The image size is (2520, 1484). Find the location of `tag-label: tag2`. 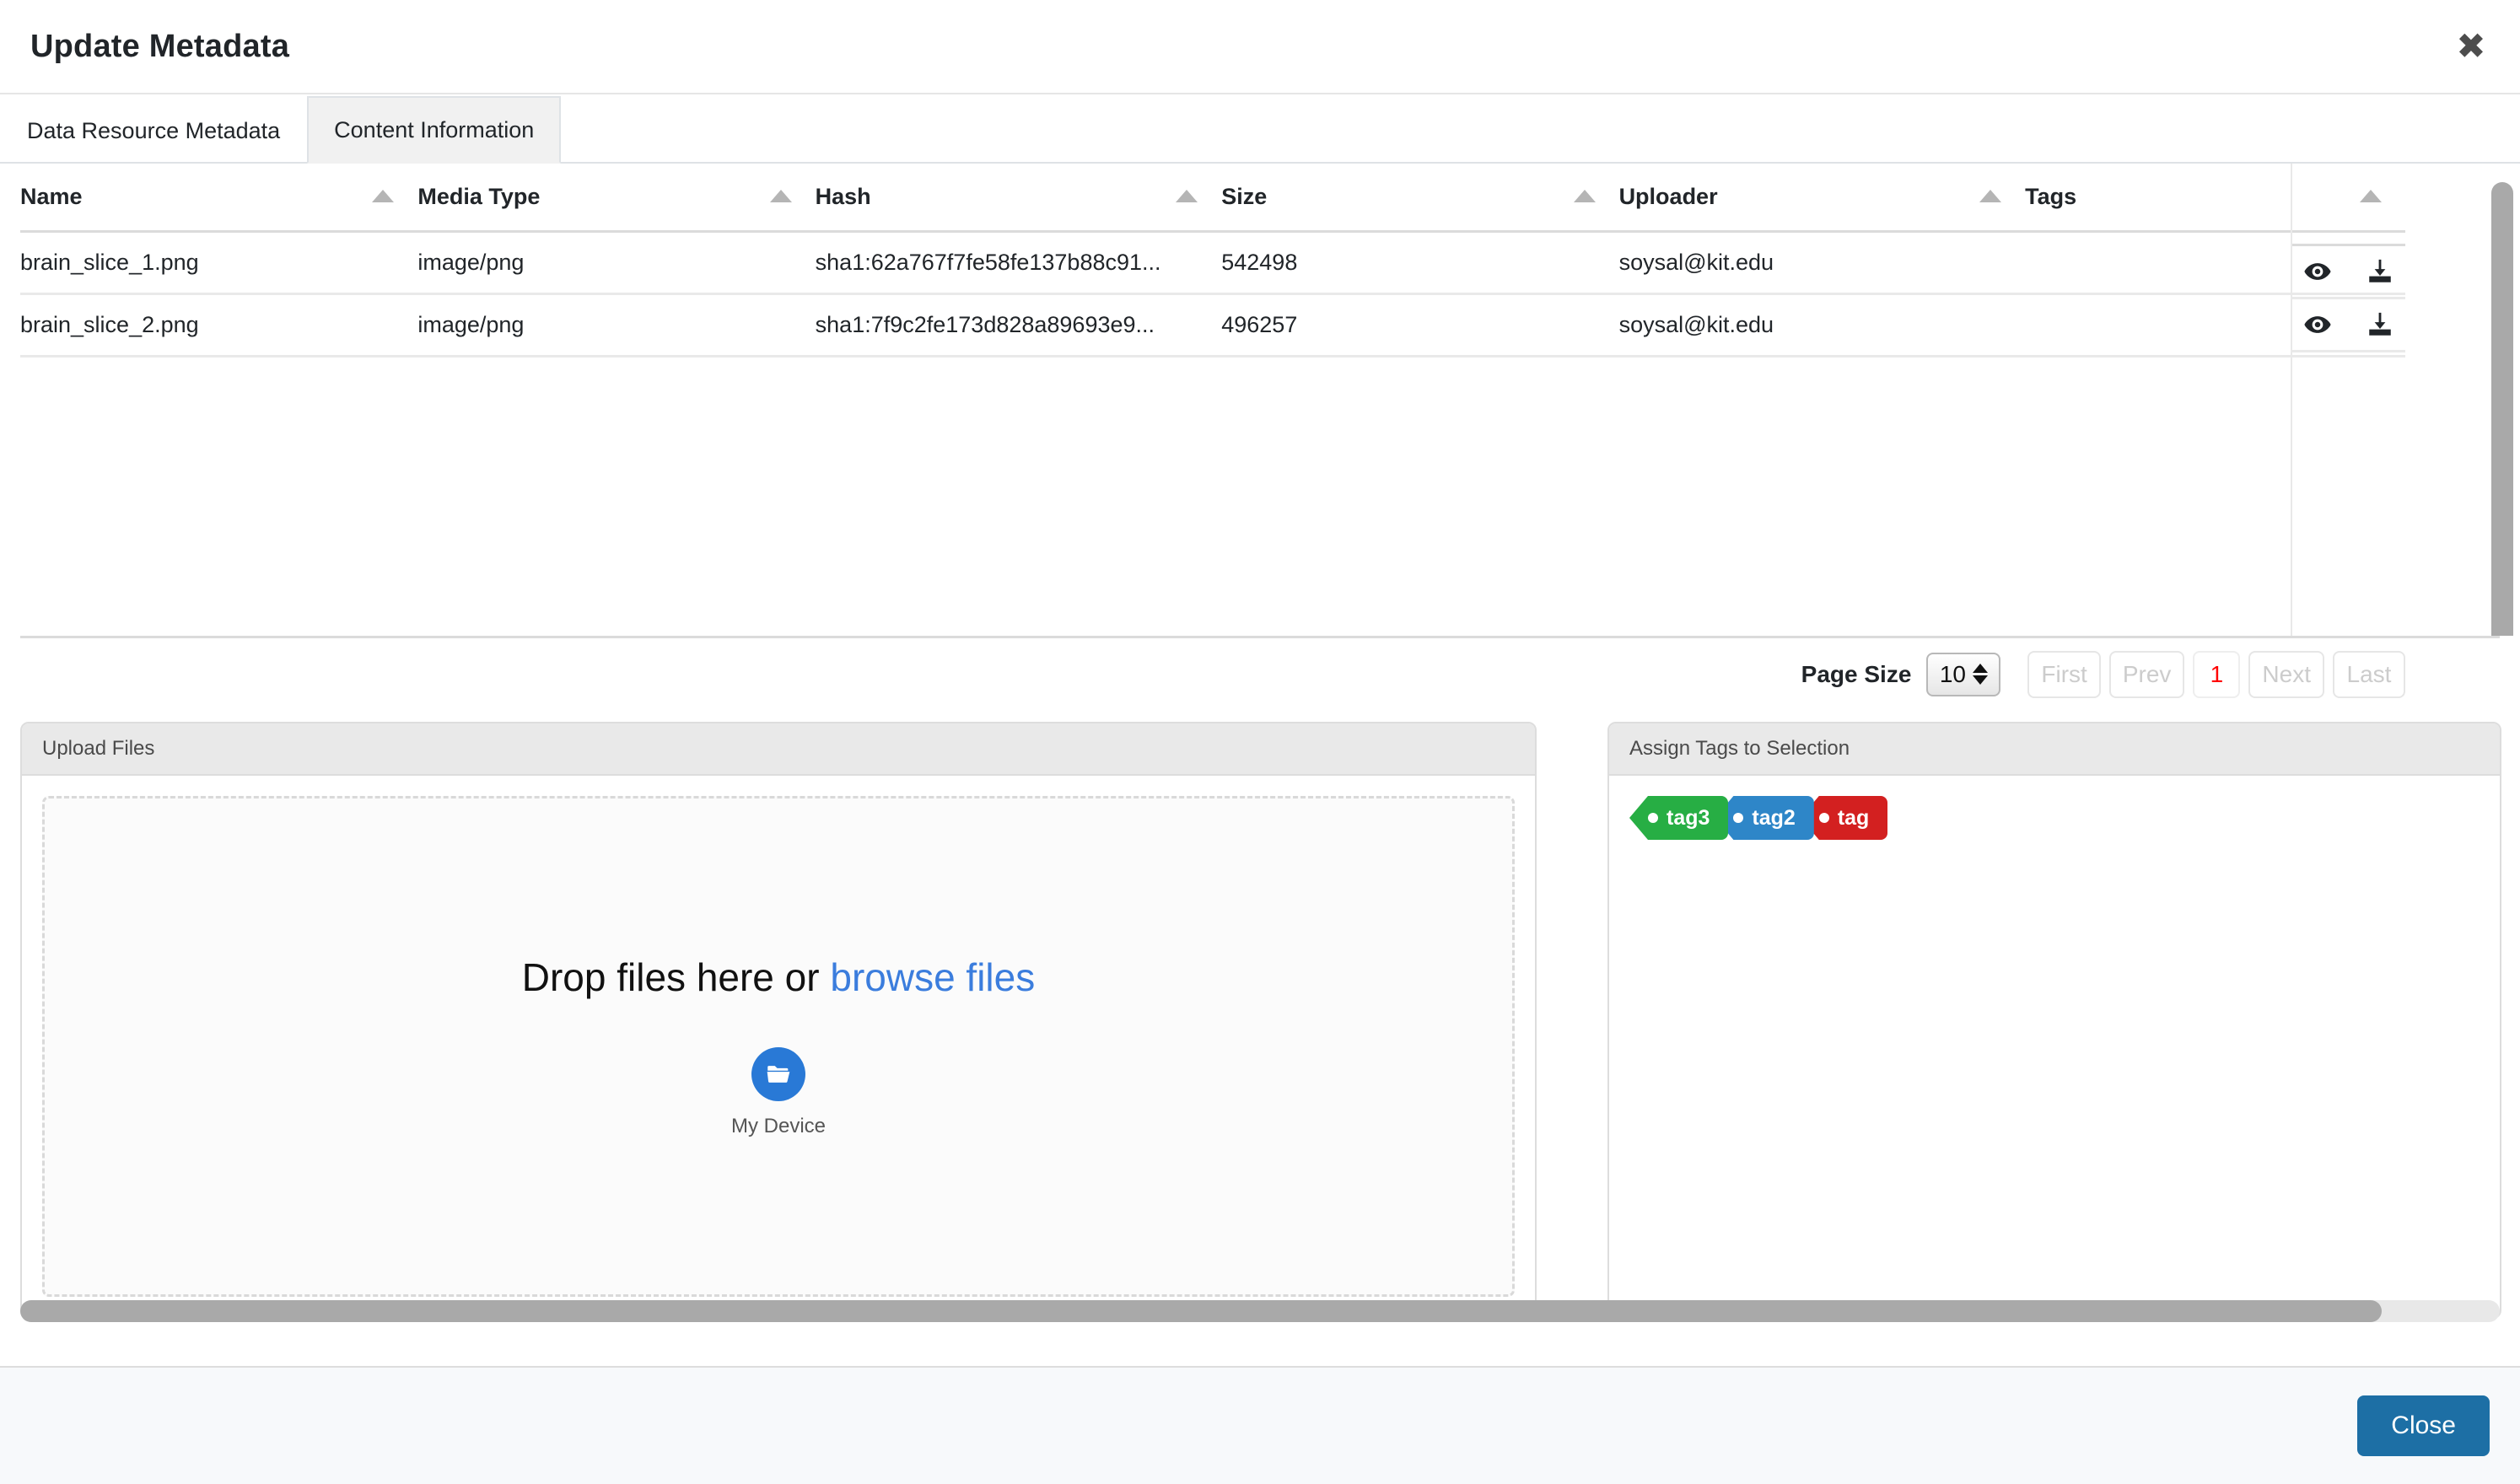

tag-label: tag2 is located at coordinates (1774, 817).